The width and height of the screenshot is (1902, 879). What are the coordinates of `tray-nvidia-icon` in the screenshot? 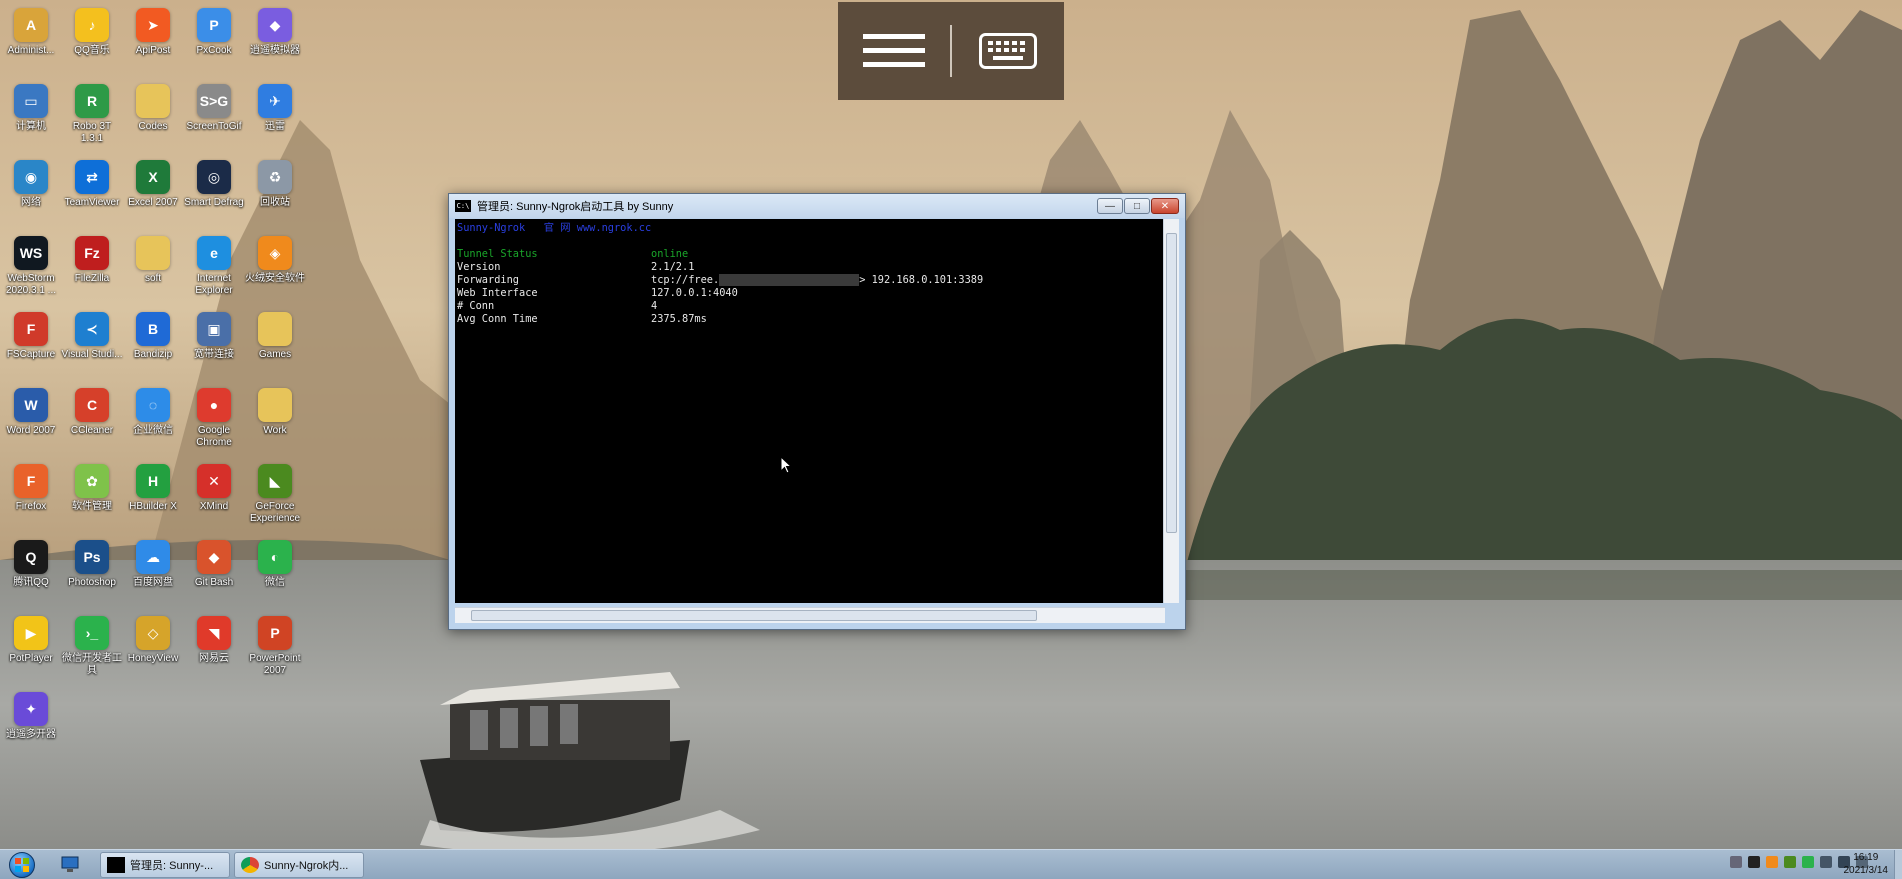 It's located at (1790, 862).